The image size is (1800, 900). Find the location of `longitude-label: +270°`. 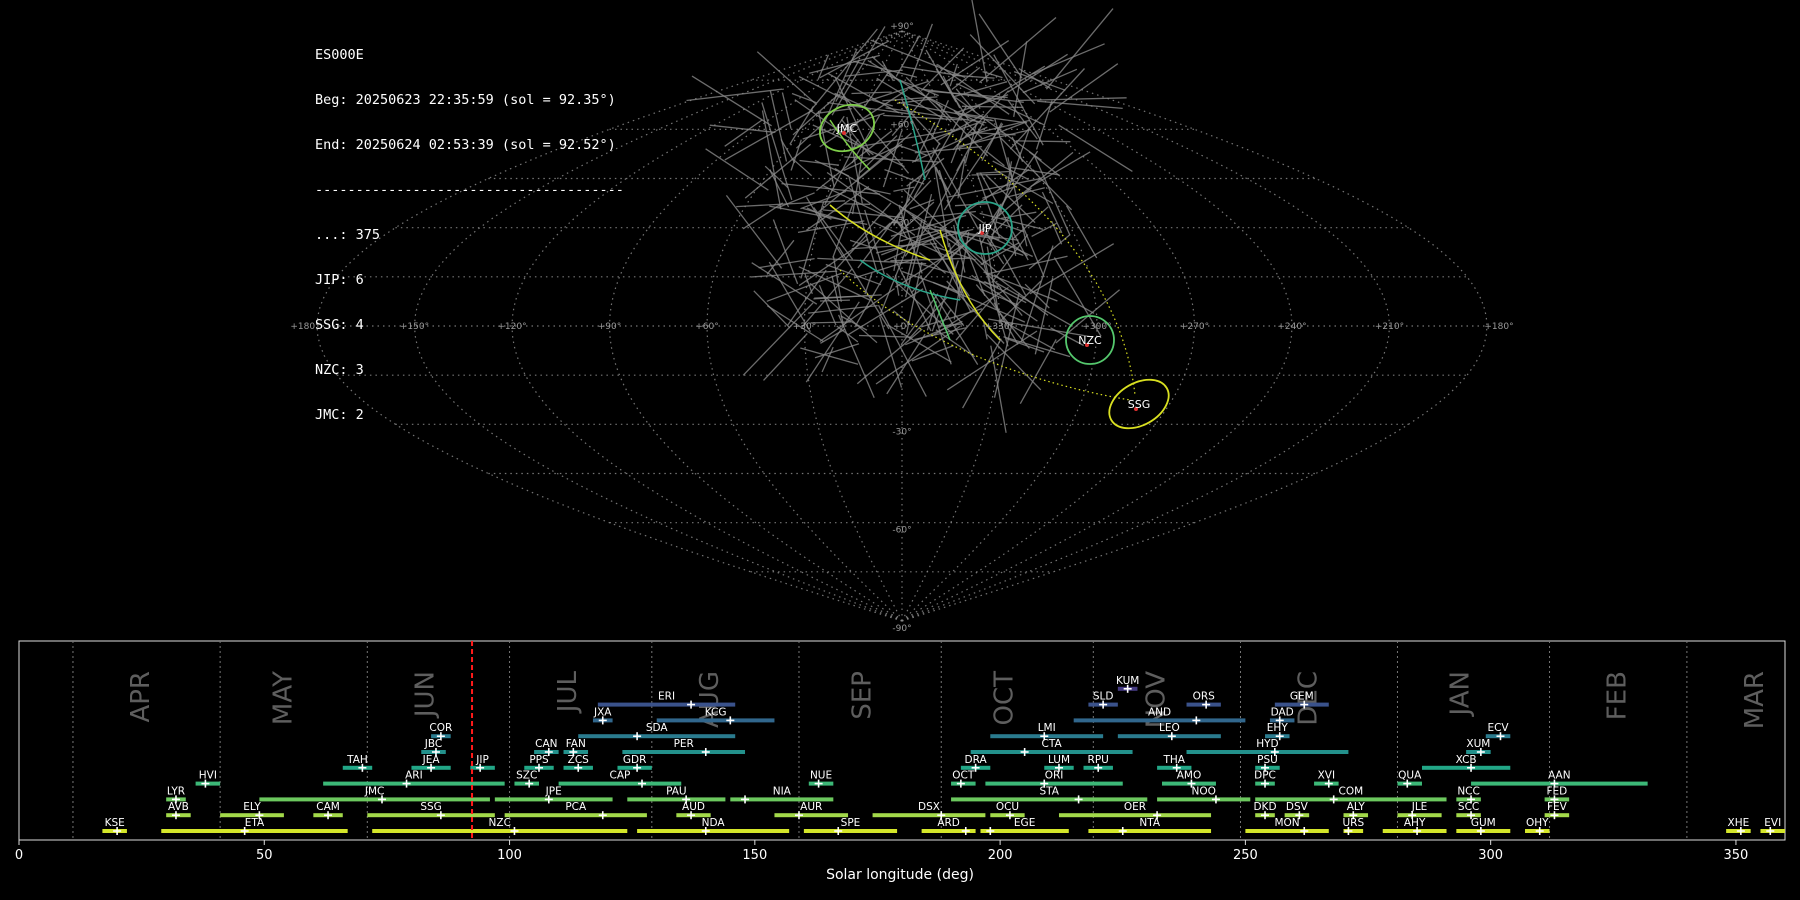

longitude-label: +270° is located at coordinates (1194, 327).